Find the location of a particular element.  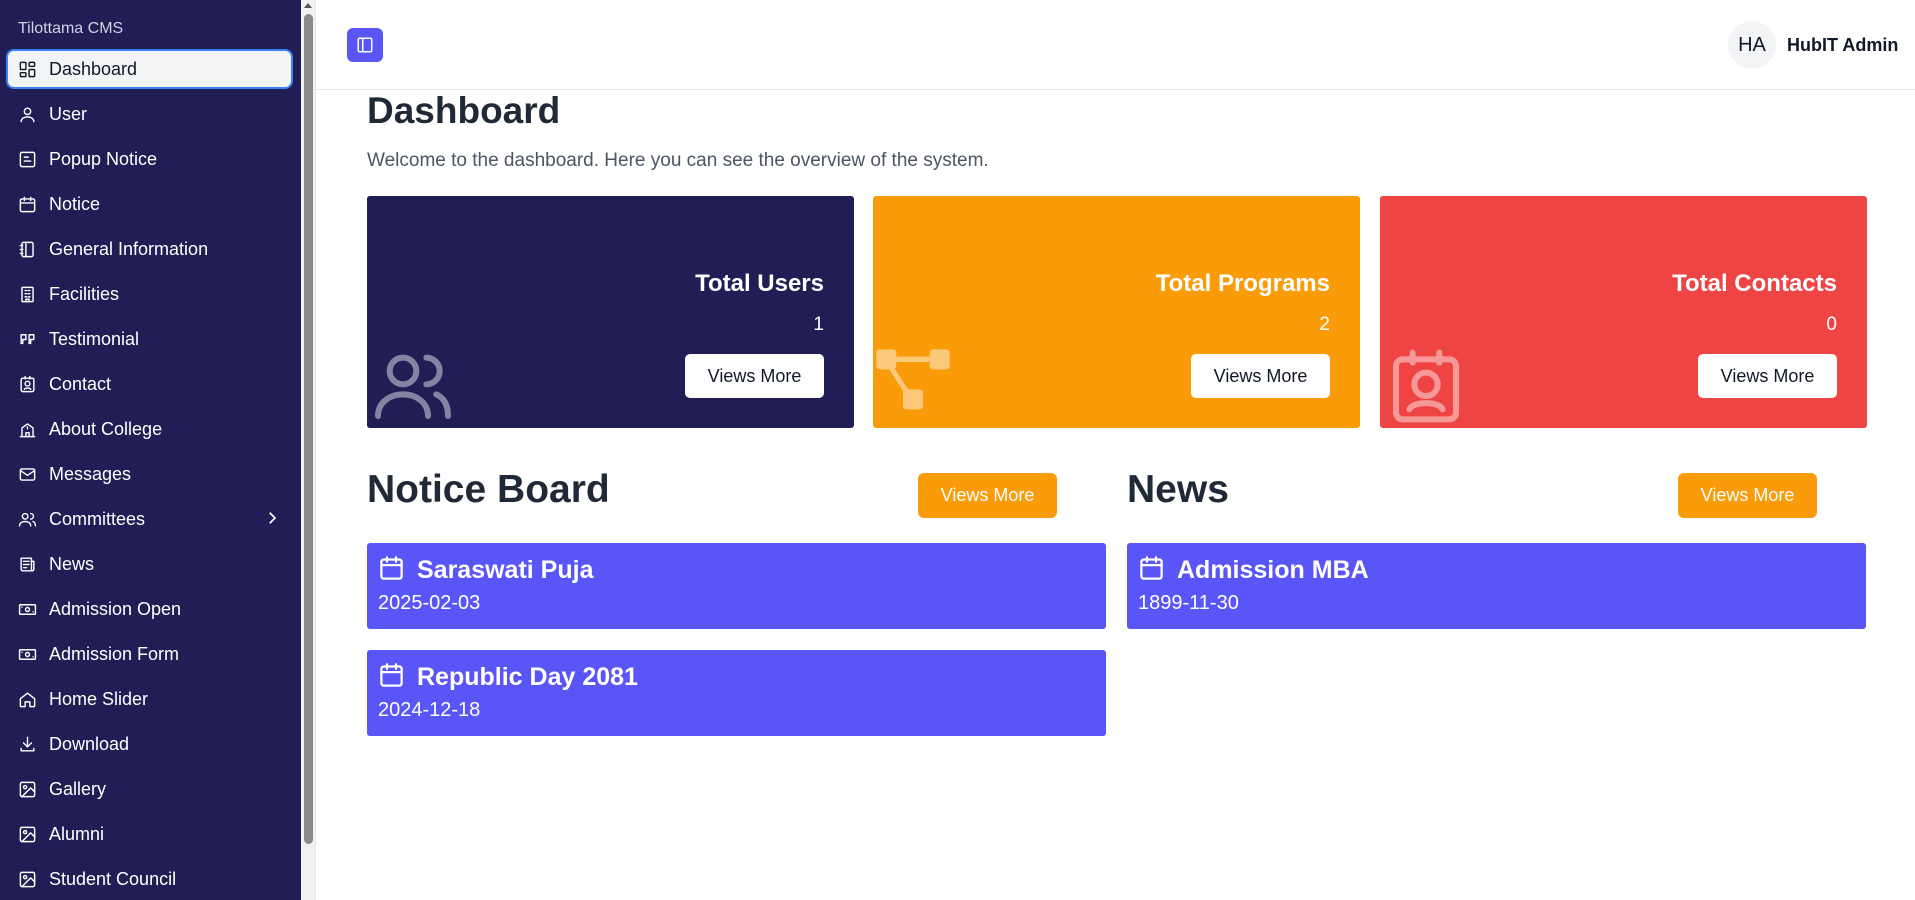

sidebar-item-label: Home Slider is located at coordinates (99, 698).